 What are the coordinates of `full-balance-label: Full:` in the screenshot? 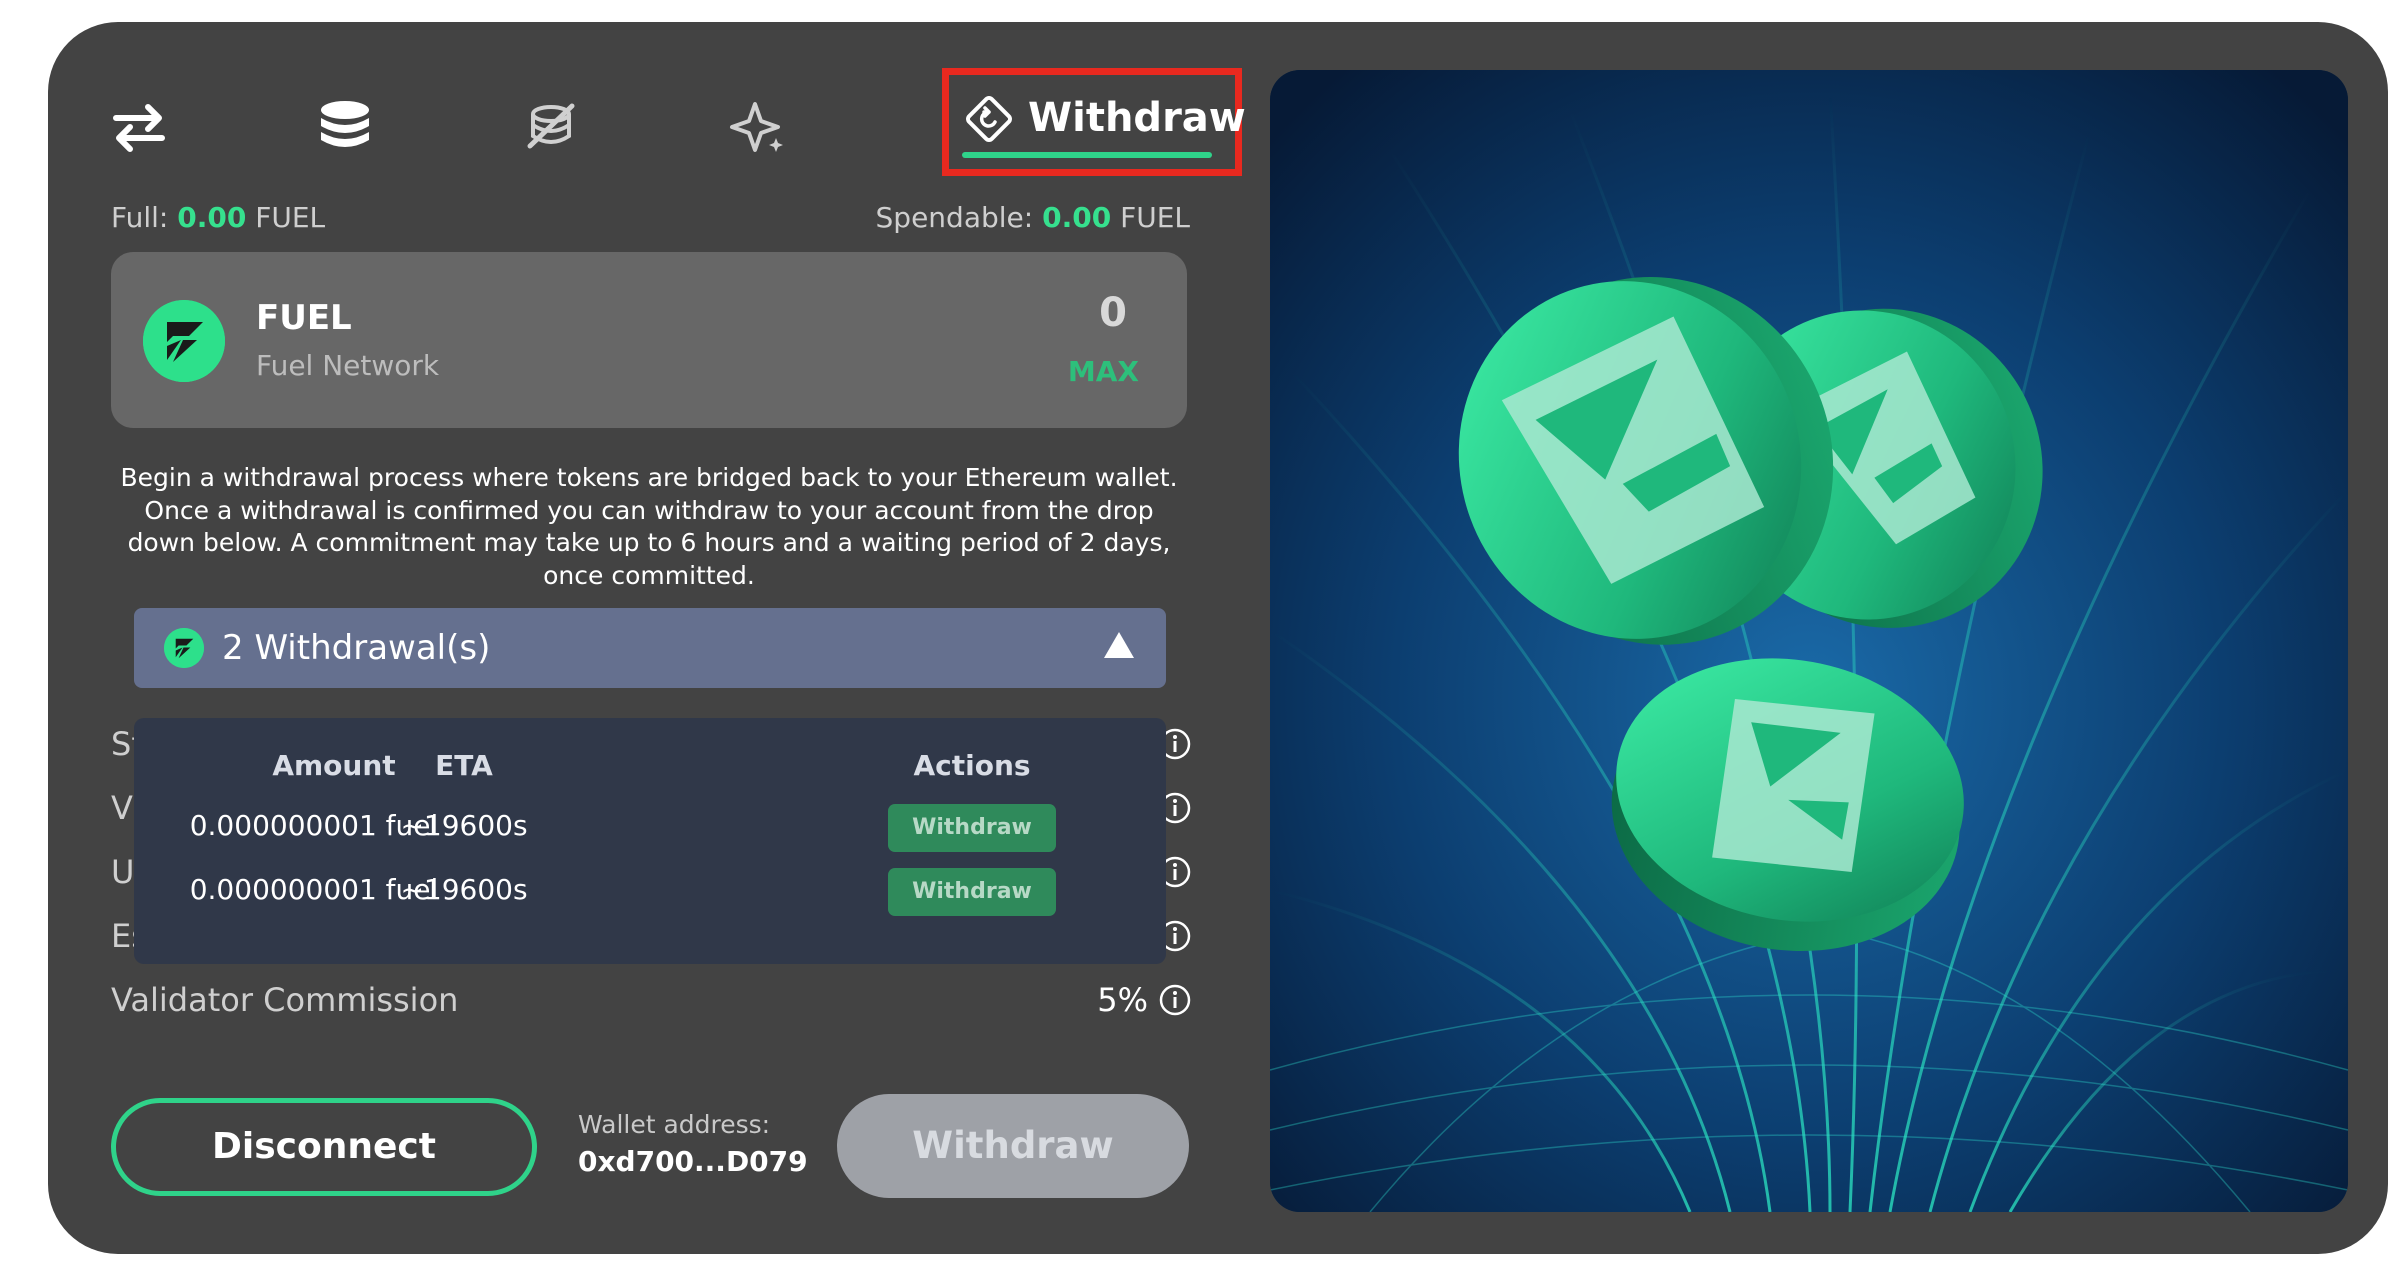 It's located at (140, 217).